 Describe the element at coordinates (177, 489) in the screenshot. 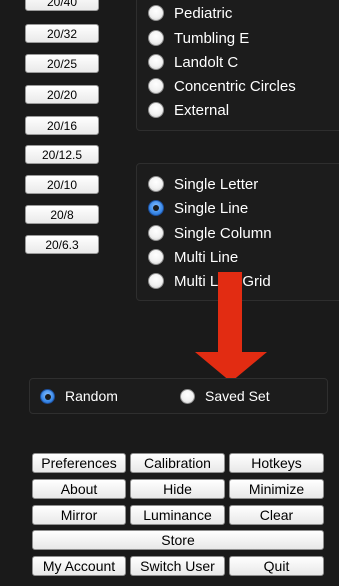

I see `hide-button: Hide` at that location.